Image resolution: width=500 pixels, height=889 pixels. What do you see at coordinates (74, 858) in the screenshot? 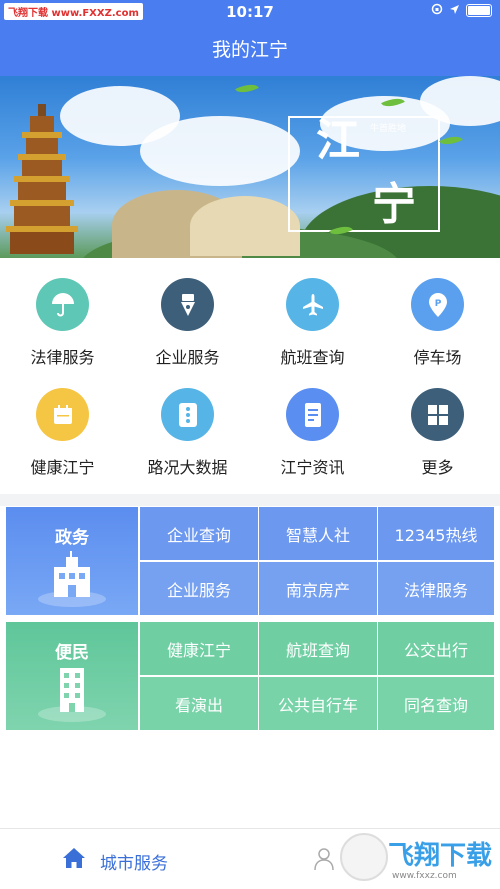
I see `home-icon` at bounding box center [74, 858].